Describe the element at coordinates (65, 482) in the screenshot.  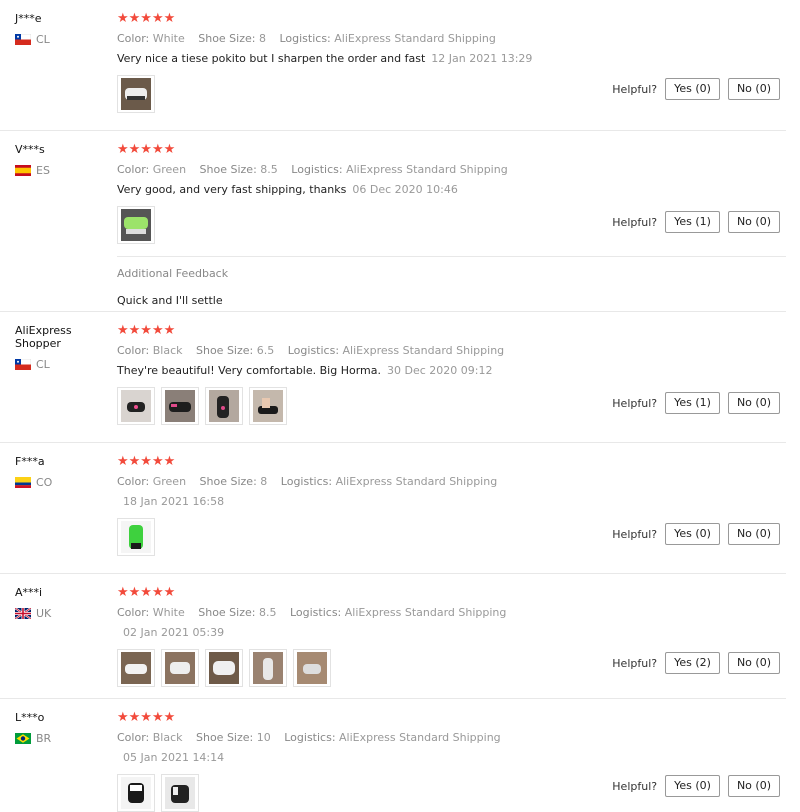
I see `reviewer-country: CO` at that location.